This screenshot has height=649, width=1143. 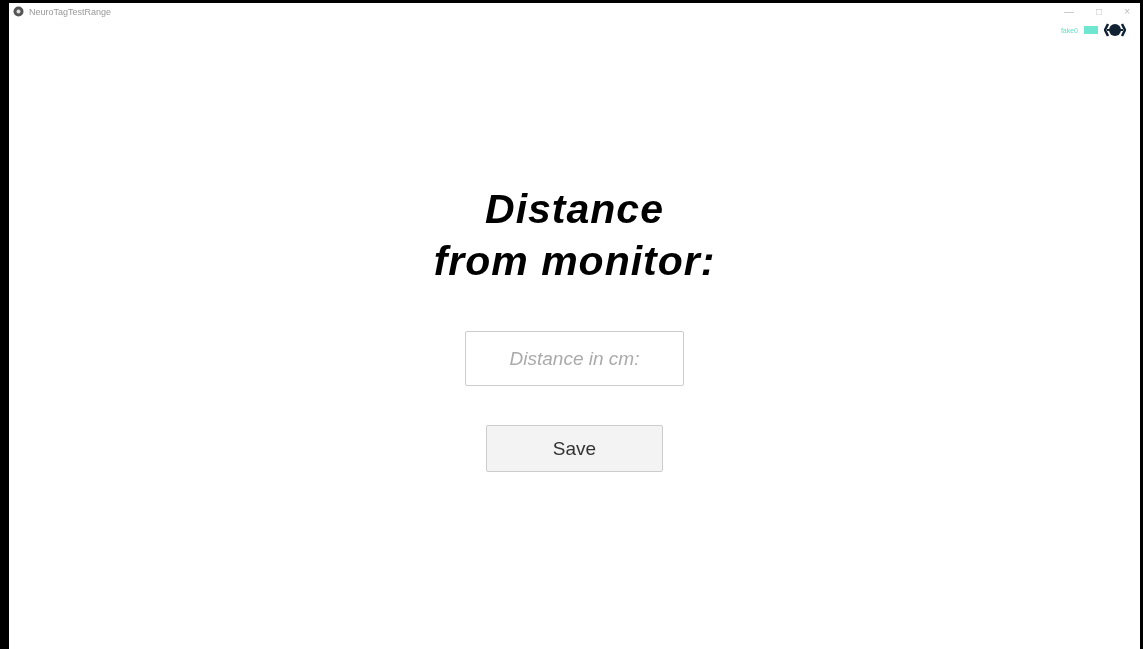 What do you see at coordinates (1099, 11) in the screenshot?
I see `maximize-button: □` at bounding box center [1099, 11].